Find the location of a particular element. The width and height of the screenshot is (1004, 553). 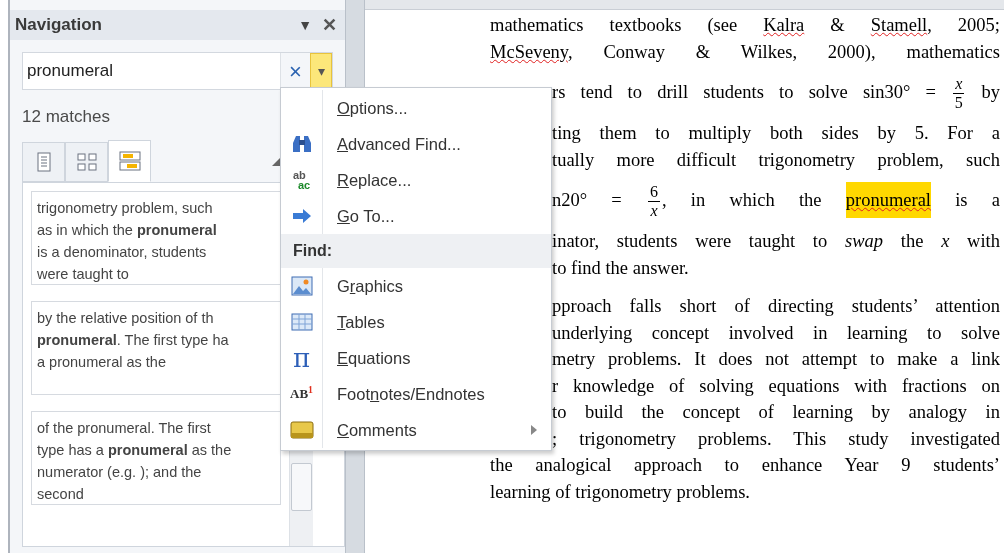

close-button: ✕ is located at coordinates (329, 25).